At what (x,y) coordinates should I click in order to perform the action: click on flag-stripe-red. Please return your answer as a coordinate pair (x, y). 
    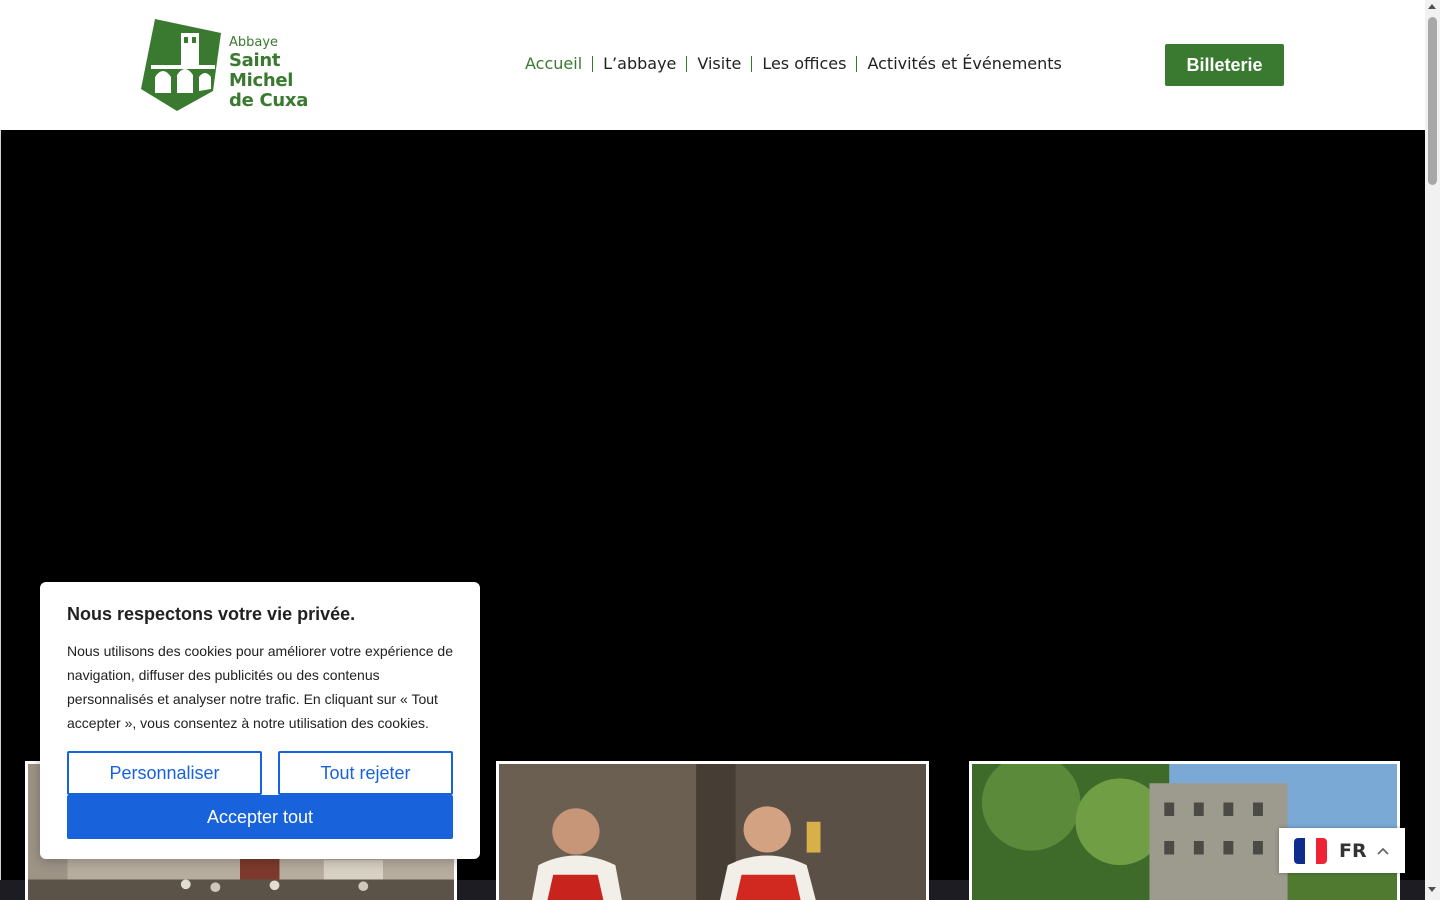
    Looking at the image, I should click on (1321, 850).